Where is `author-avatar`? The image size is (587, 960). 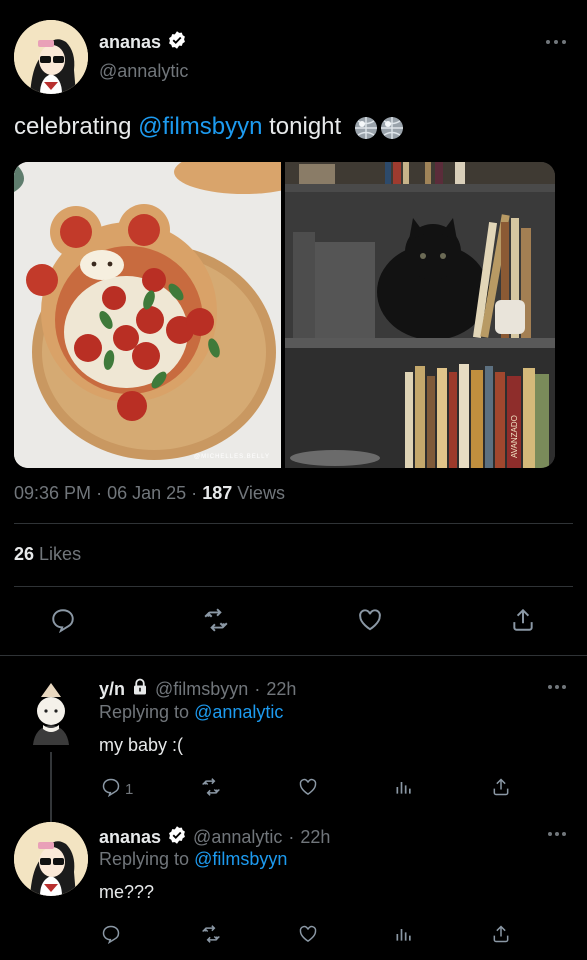
author-avatar is located at coordinates (51, 57).